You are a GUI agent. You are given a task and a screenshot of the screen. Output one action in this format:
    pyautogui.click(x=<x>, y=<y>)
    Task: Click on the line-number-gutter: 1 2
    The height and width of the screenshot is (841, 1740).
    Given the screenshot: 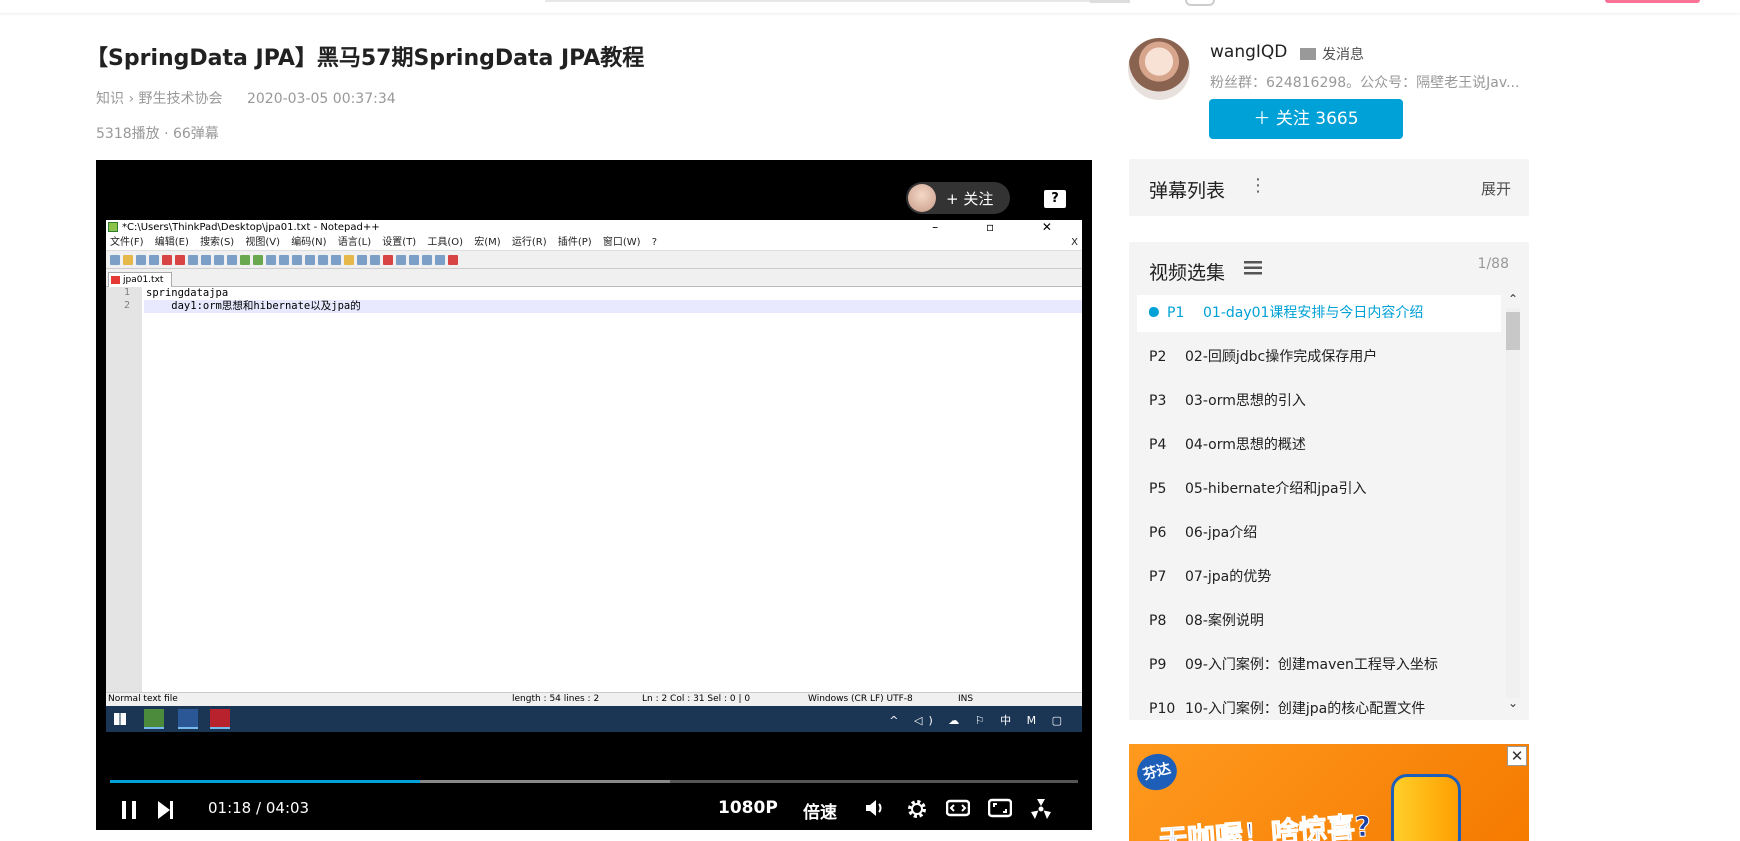 What is the action you would take?
    pyautogui.click(x=124, y=489)
    